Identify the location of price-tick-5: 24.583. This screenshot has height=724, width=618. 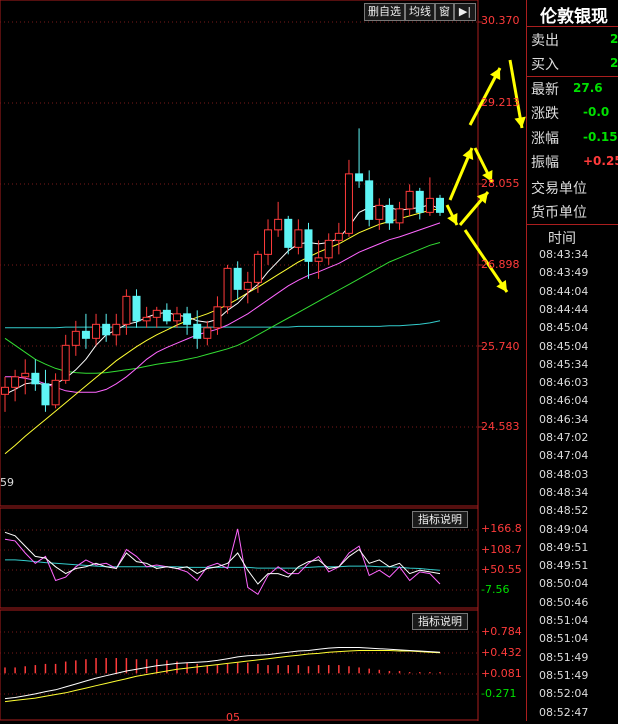
(500, 426).